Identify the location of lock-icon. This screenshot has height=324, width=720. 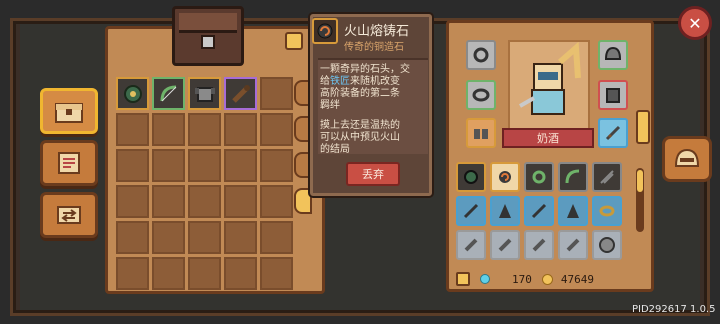
(463, 279).